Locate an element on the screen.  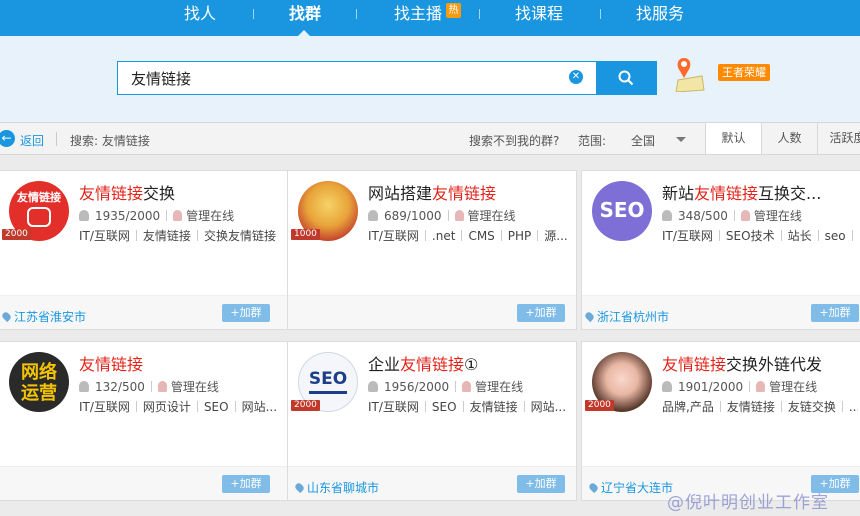
location: 山东省聊城市 is located at coordinates (336, 487).